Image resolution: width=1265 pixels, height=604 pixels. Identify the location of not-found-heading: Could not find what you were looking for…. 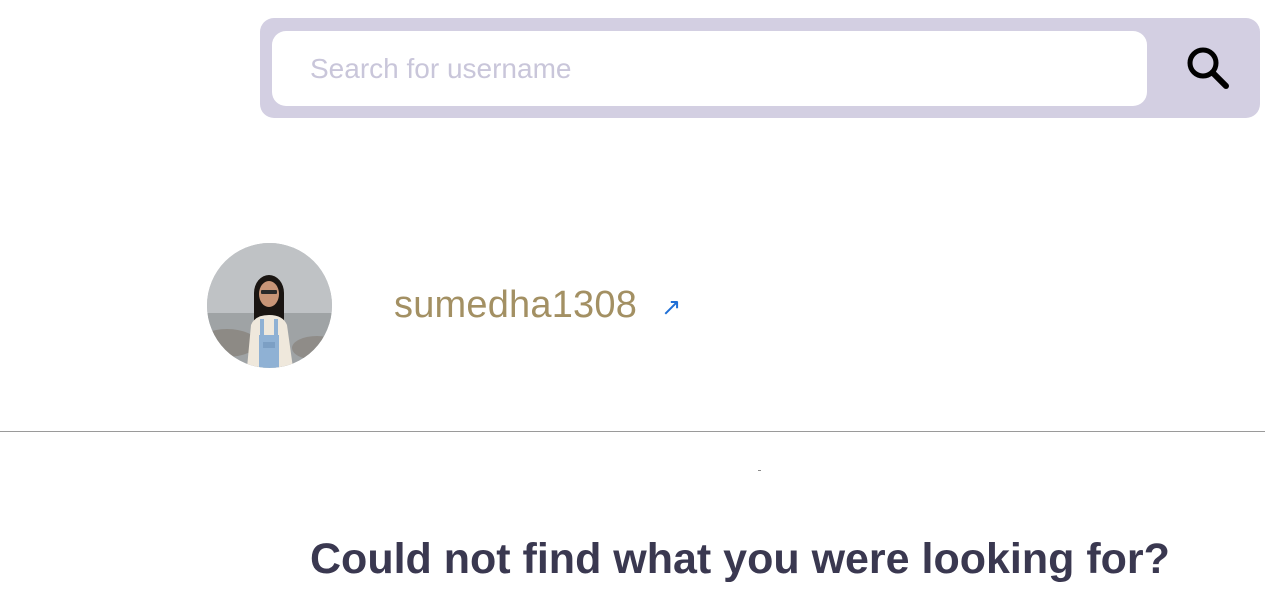
(740, 559).